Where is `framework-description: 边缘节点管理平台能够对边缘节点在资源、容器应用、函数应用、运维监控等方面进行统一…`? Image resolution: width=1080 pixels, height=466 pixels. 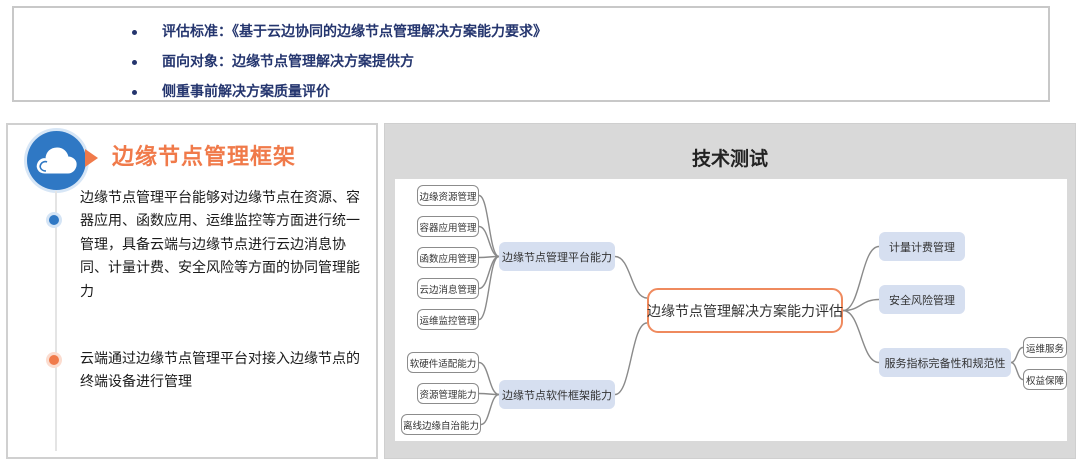
framework-description: 边缘节点管理平台能够对边缘节点在资源、容器应用、函数应用、运维监控等方面进行统一… is located at coordinates (220, 245).